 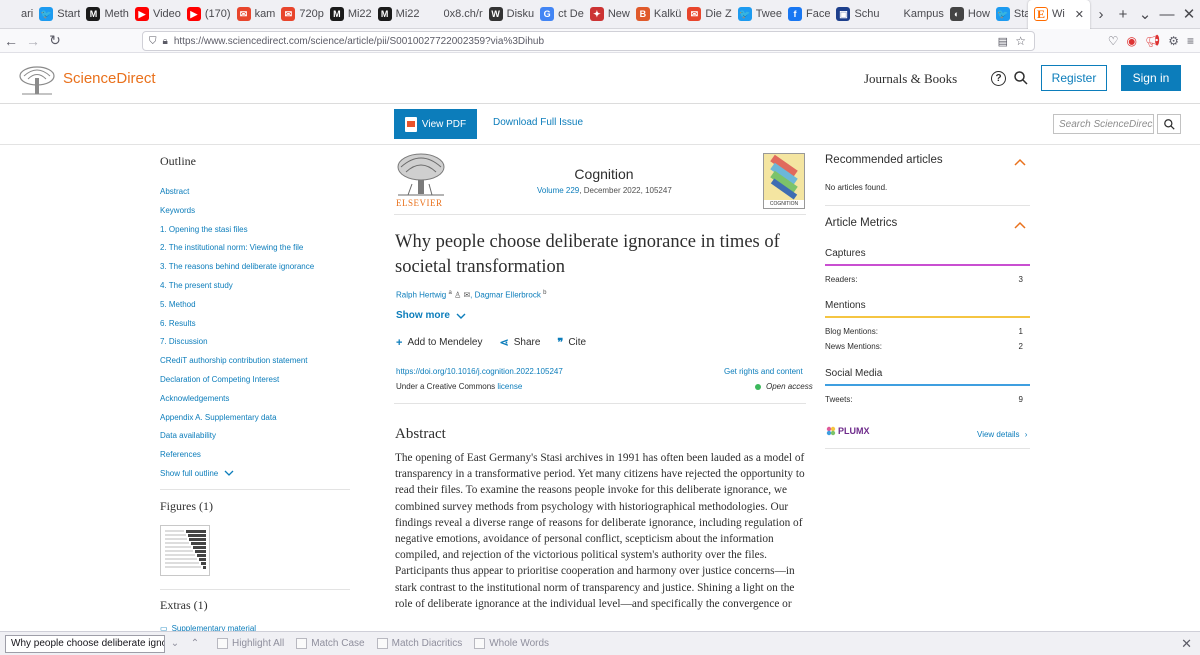 What do you see at coordinates (260, 342) in the screenshot?
I see `outline-item: 7. Discussion` at bounding box center [260, 342].